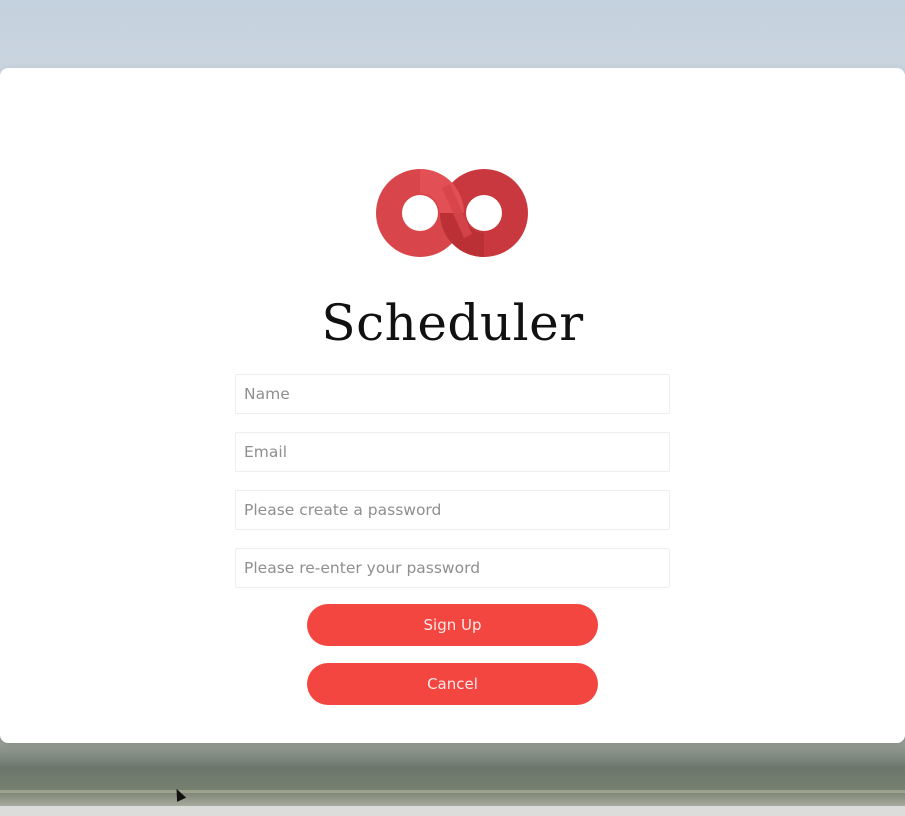  What do you see at coordinates (452, 568) in the screenshot?
I see `confirm-password-input` at bounding box center [452, 568].